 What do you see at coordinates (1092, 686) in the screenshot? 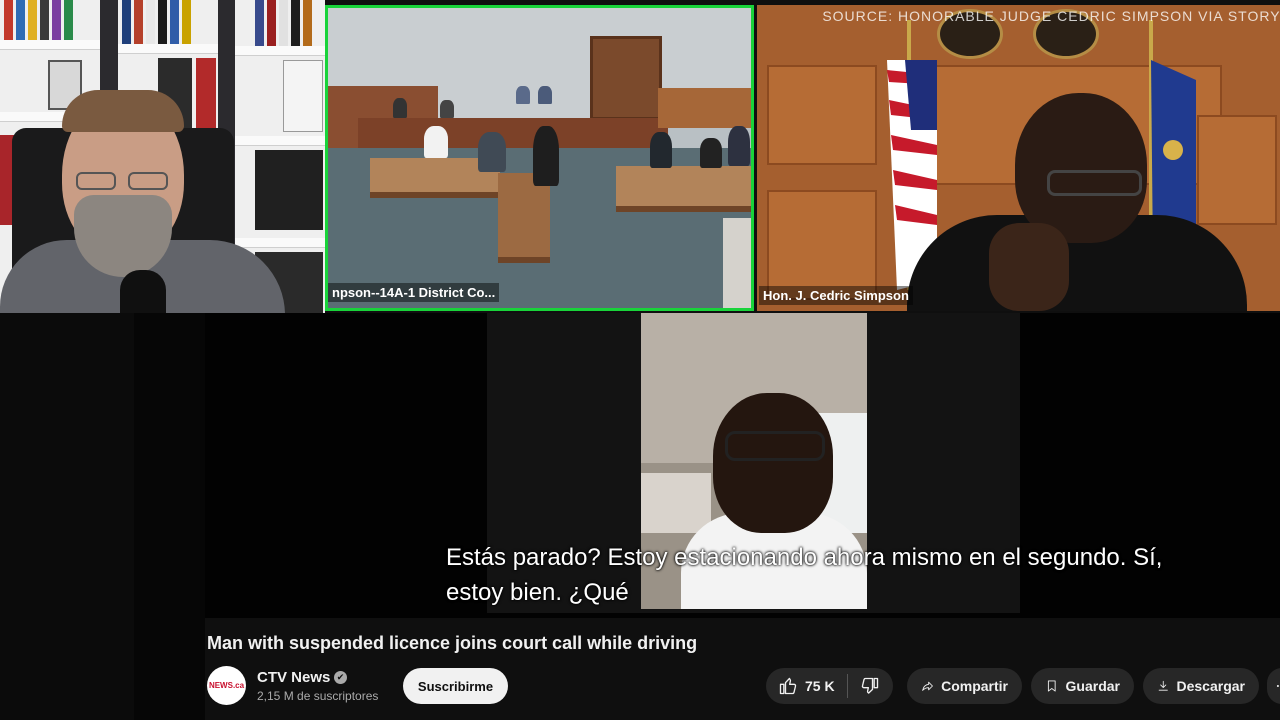
I see `save-label: Guardar` at bounding box center [1092, 686].